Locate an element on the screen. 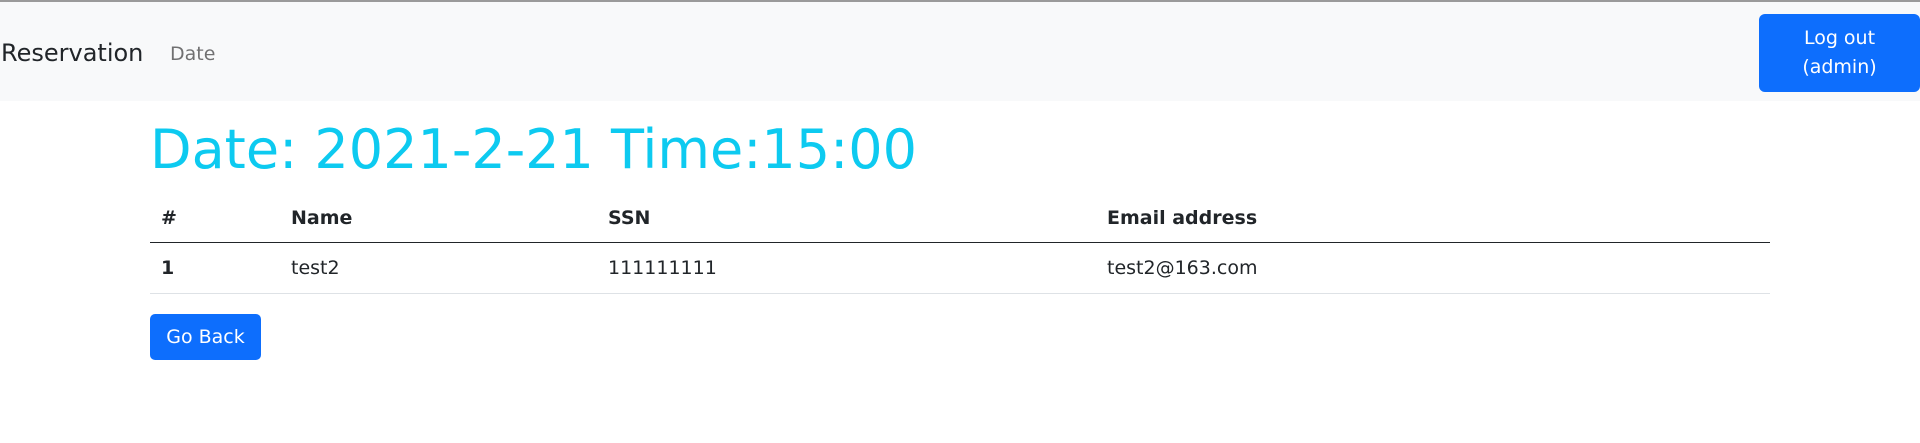 Image resolution: width=1920 pixels, height=443 pixels. column-header-index: # is located at coordinates (215, 219).